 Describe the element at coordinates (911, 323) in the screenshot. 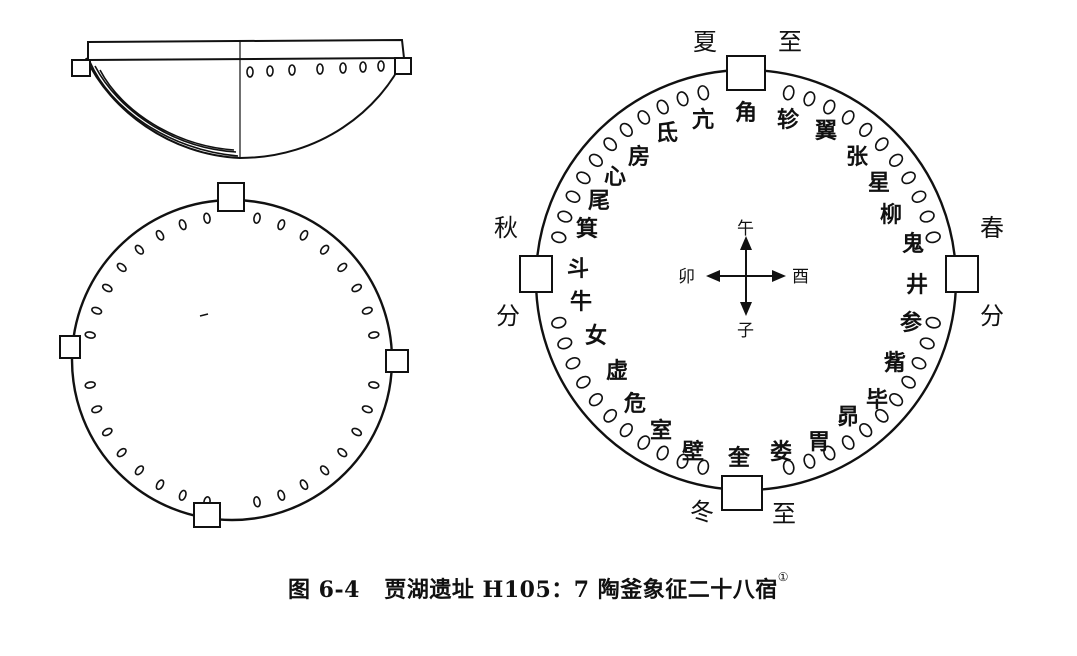

I see `mansion-label: 参` at that location.